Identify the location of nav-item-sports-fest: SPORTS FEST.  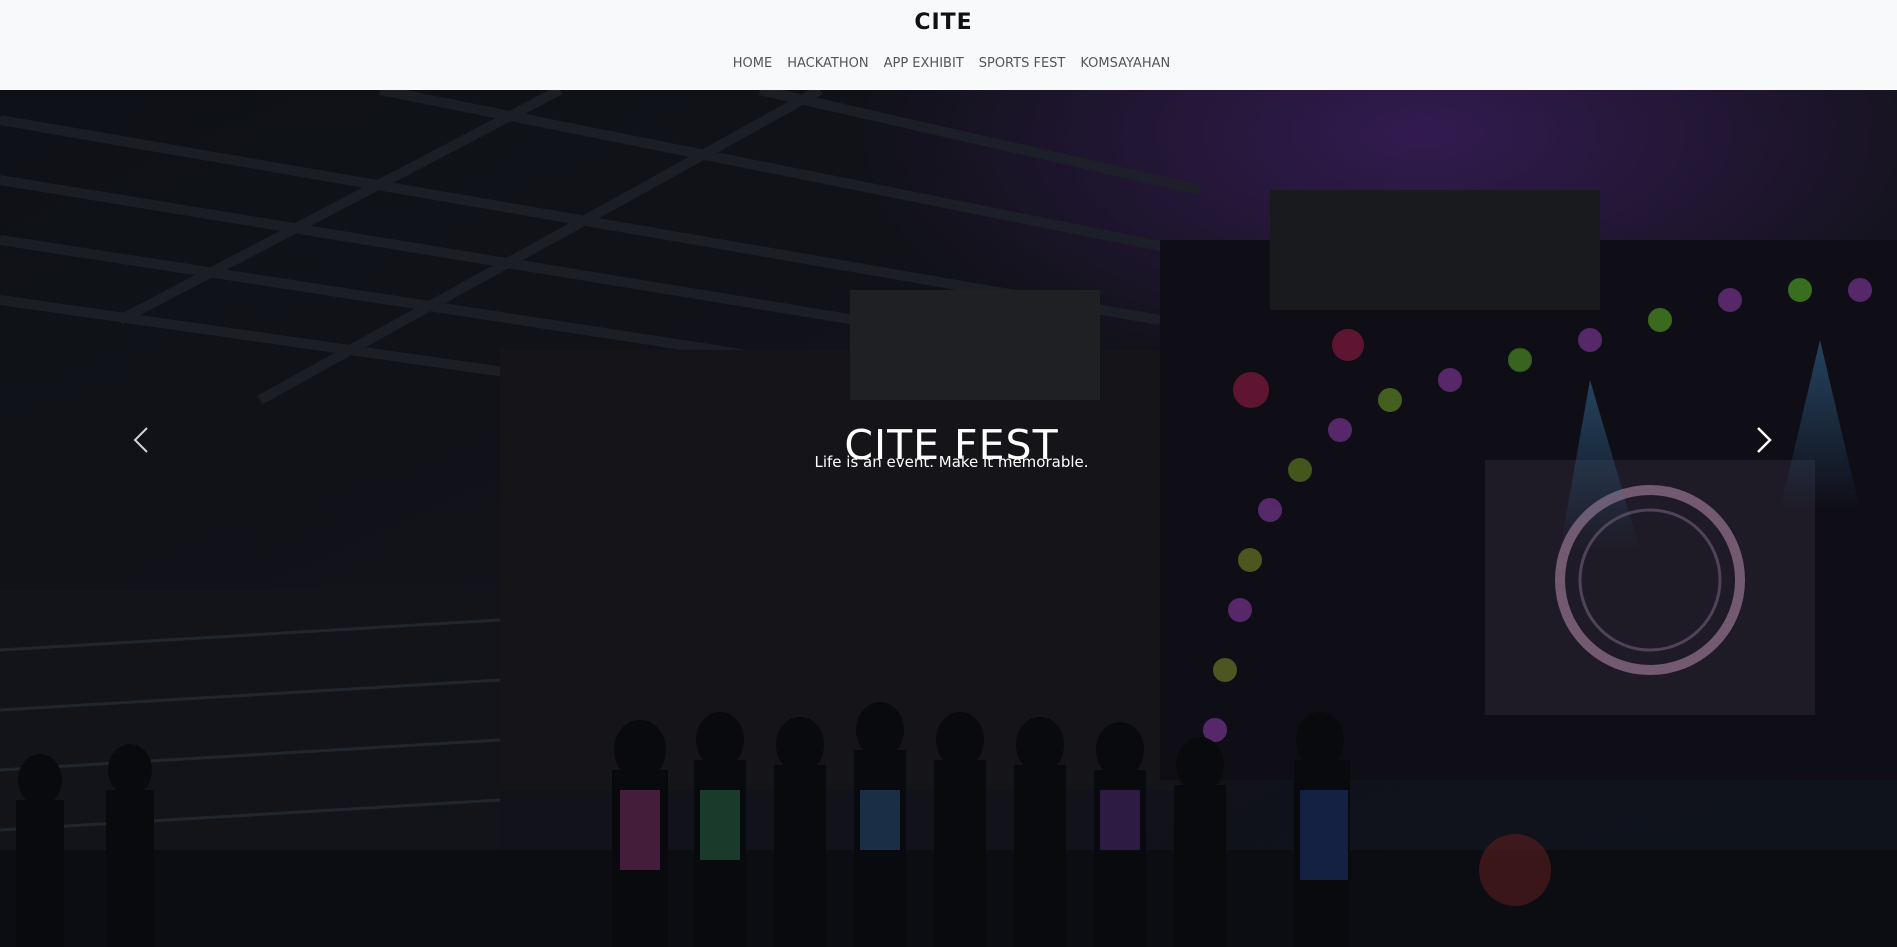
(1022, 64).